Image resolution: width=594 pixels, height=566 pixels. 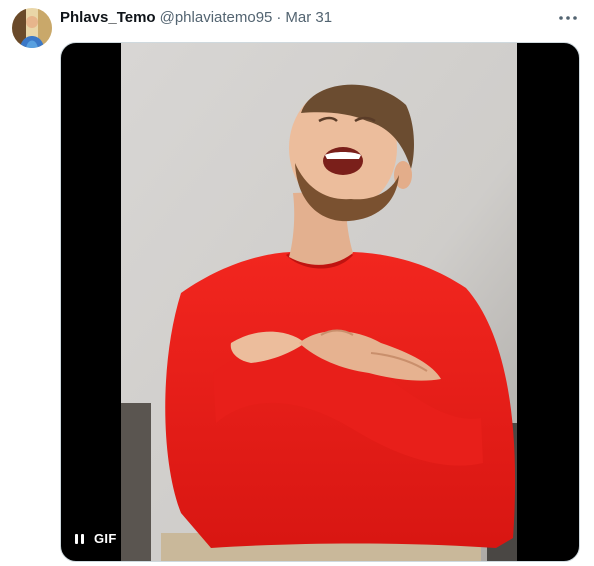 I want to click on gif-badge: GIF, so click(x=105, y=538).